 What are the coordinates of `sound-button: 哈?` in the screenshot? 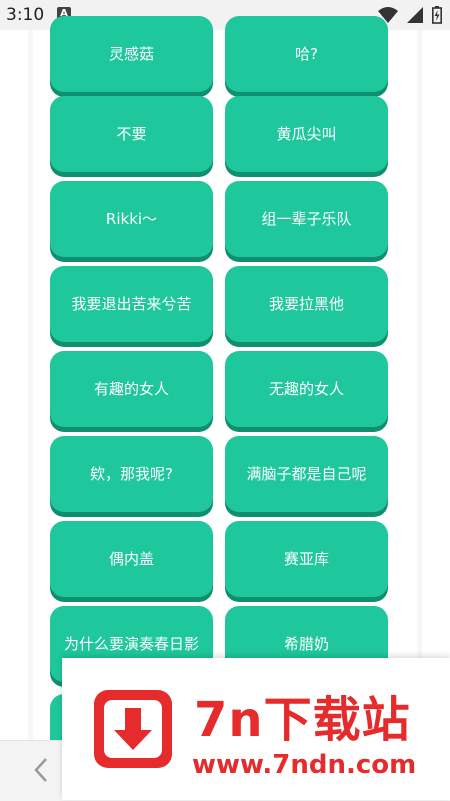 It's located at (306, 54).